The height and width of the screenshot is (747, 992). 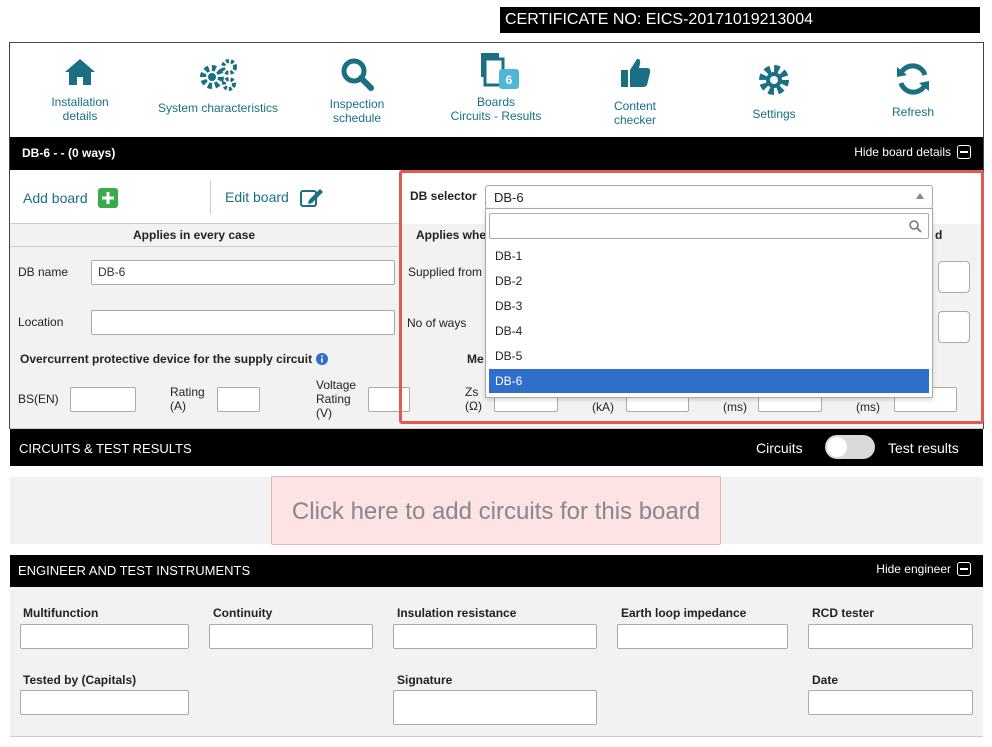 What do you see at coordinates (243, 613) in the screenshot?
I see `continuity-label: Continuity` at bounding box center [243, 613].